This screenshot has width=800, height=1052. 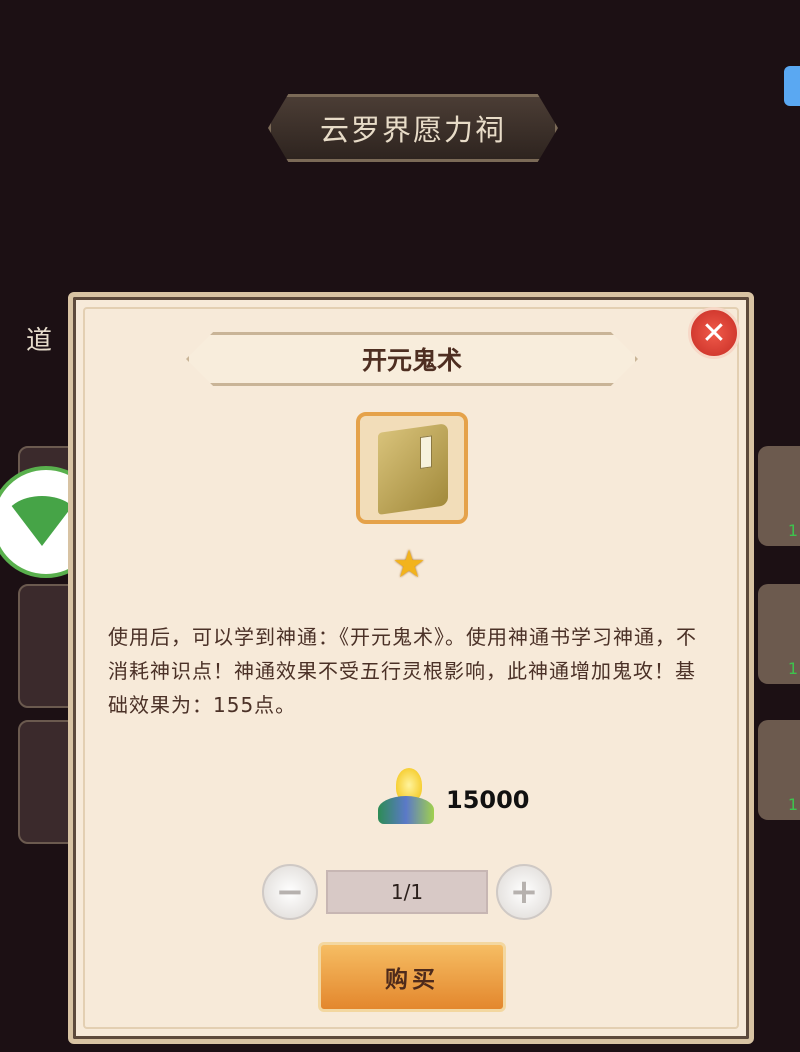 I want to click on quantity-field: 1/1, so click(x=407, y=892).